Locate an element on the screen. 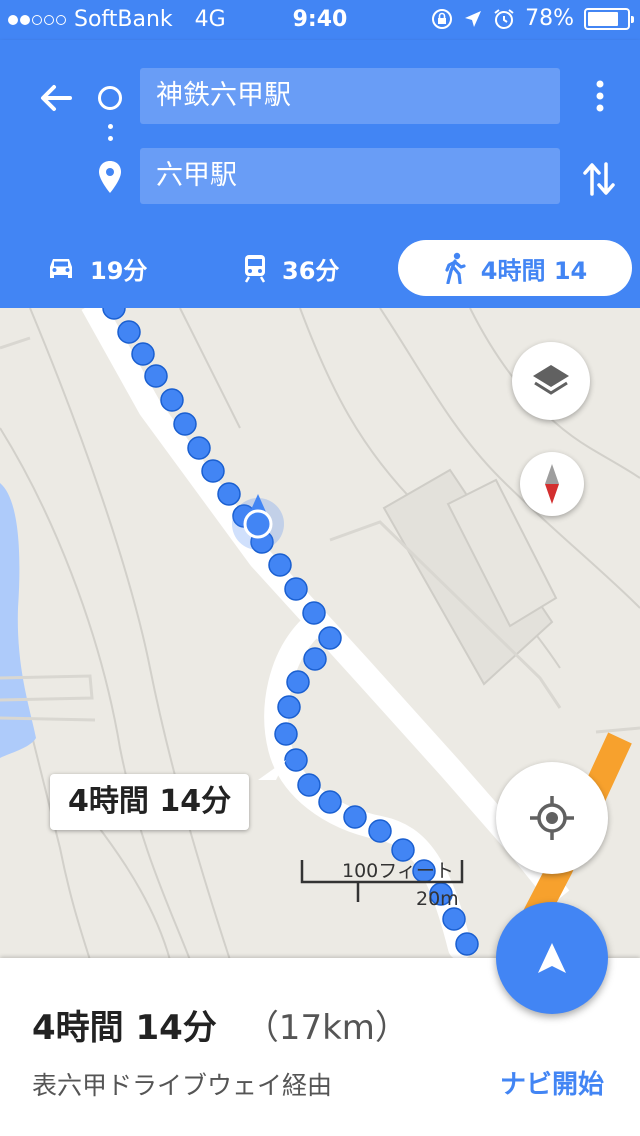 This screenshot has height=1136, width=640. car-icon is located at coordinates (61, 268).